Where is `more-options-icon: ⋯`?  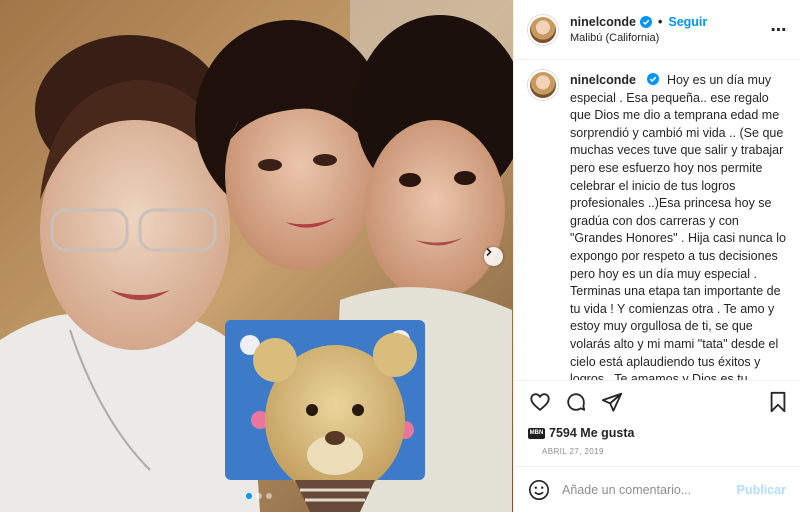
more-options-icon: ⋯ is located at coordinates (779, 30).